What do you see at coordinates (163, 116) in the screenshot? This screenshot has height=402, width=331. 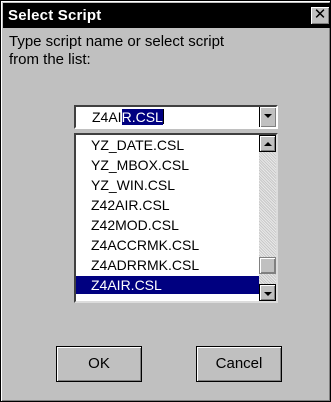 I see `text-caret` at bounding box center [163, 116].